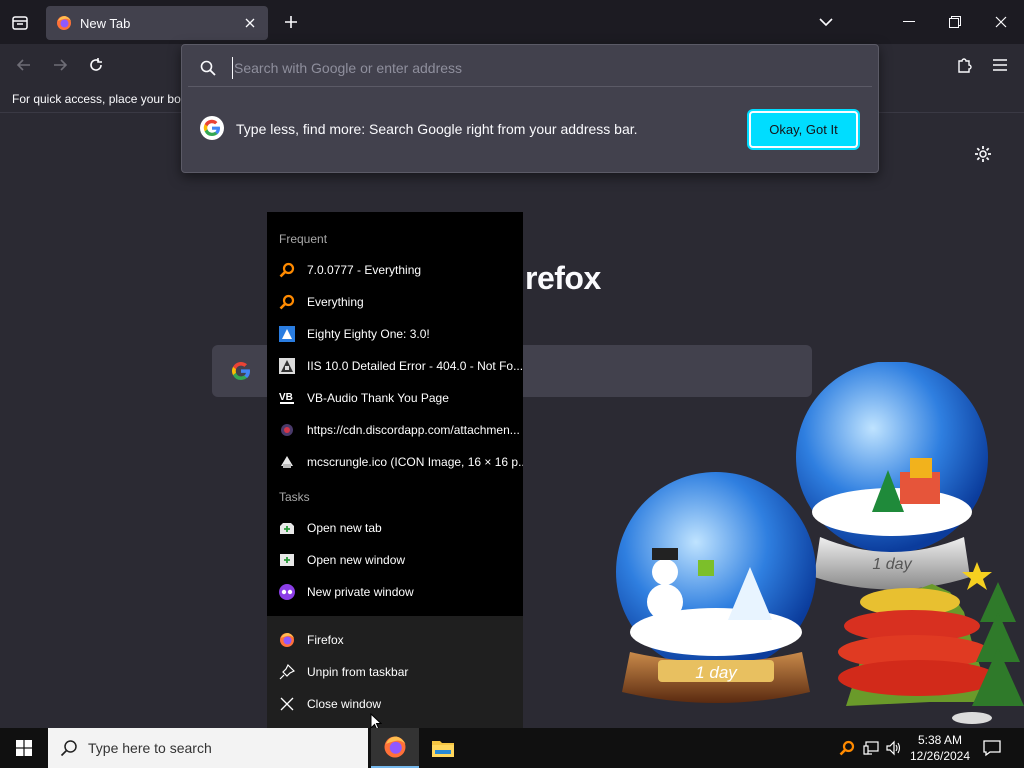 This screenshot has height=768, width=1024. Describe the element at coordinates (395, 528) in the screenshot. I see `jump-list-task: Open new tab` at that location.